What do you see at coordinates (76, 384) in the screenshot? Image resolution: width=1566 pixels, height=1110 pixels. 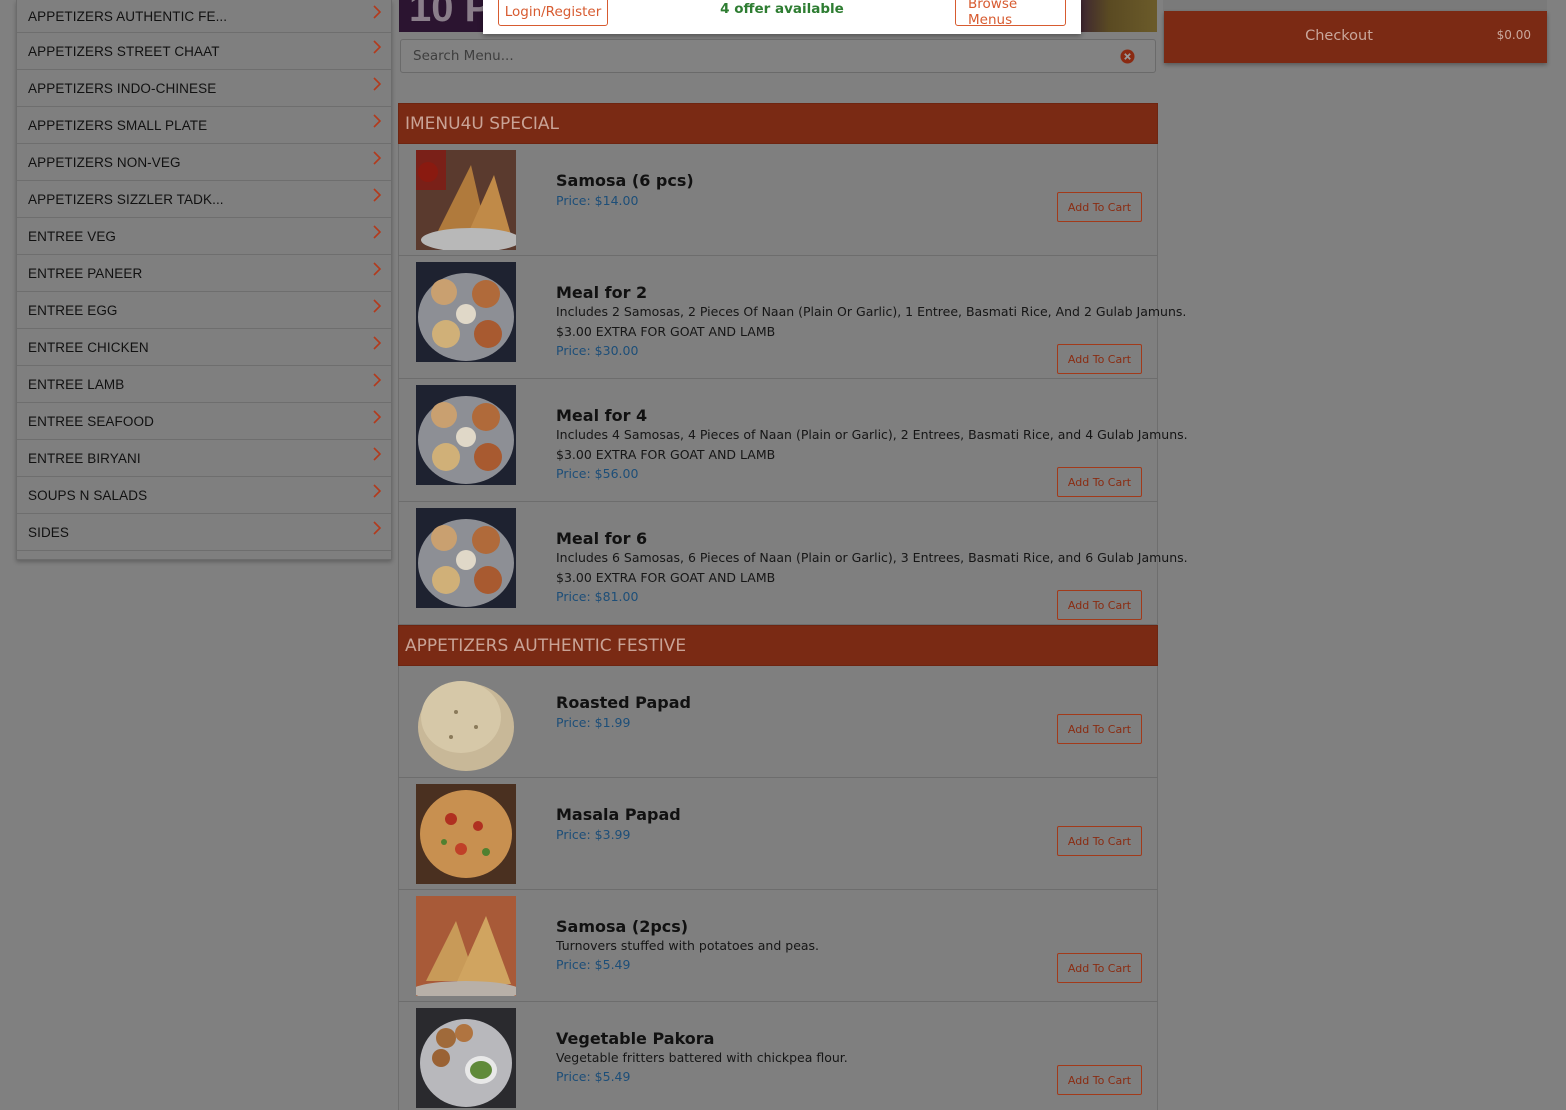 I see `sidebar-item-label: ENTREE LAMB` at bounding box center [76, 384].